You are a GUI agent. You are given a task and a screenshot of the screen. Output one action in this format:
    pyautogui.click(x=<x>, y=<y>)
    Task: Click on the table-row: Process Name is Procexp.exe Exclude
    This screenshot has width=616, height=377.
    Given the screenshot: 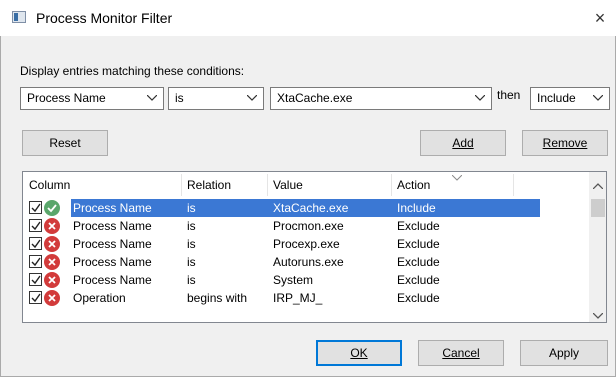 What is the action you would take?
    pyautogui.click(x=306, y=244)
    